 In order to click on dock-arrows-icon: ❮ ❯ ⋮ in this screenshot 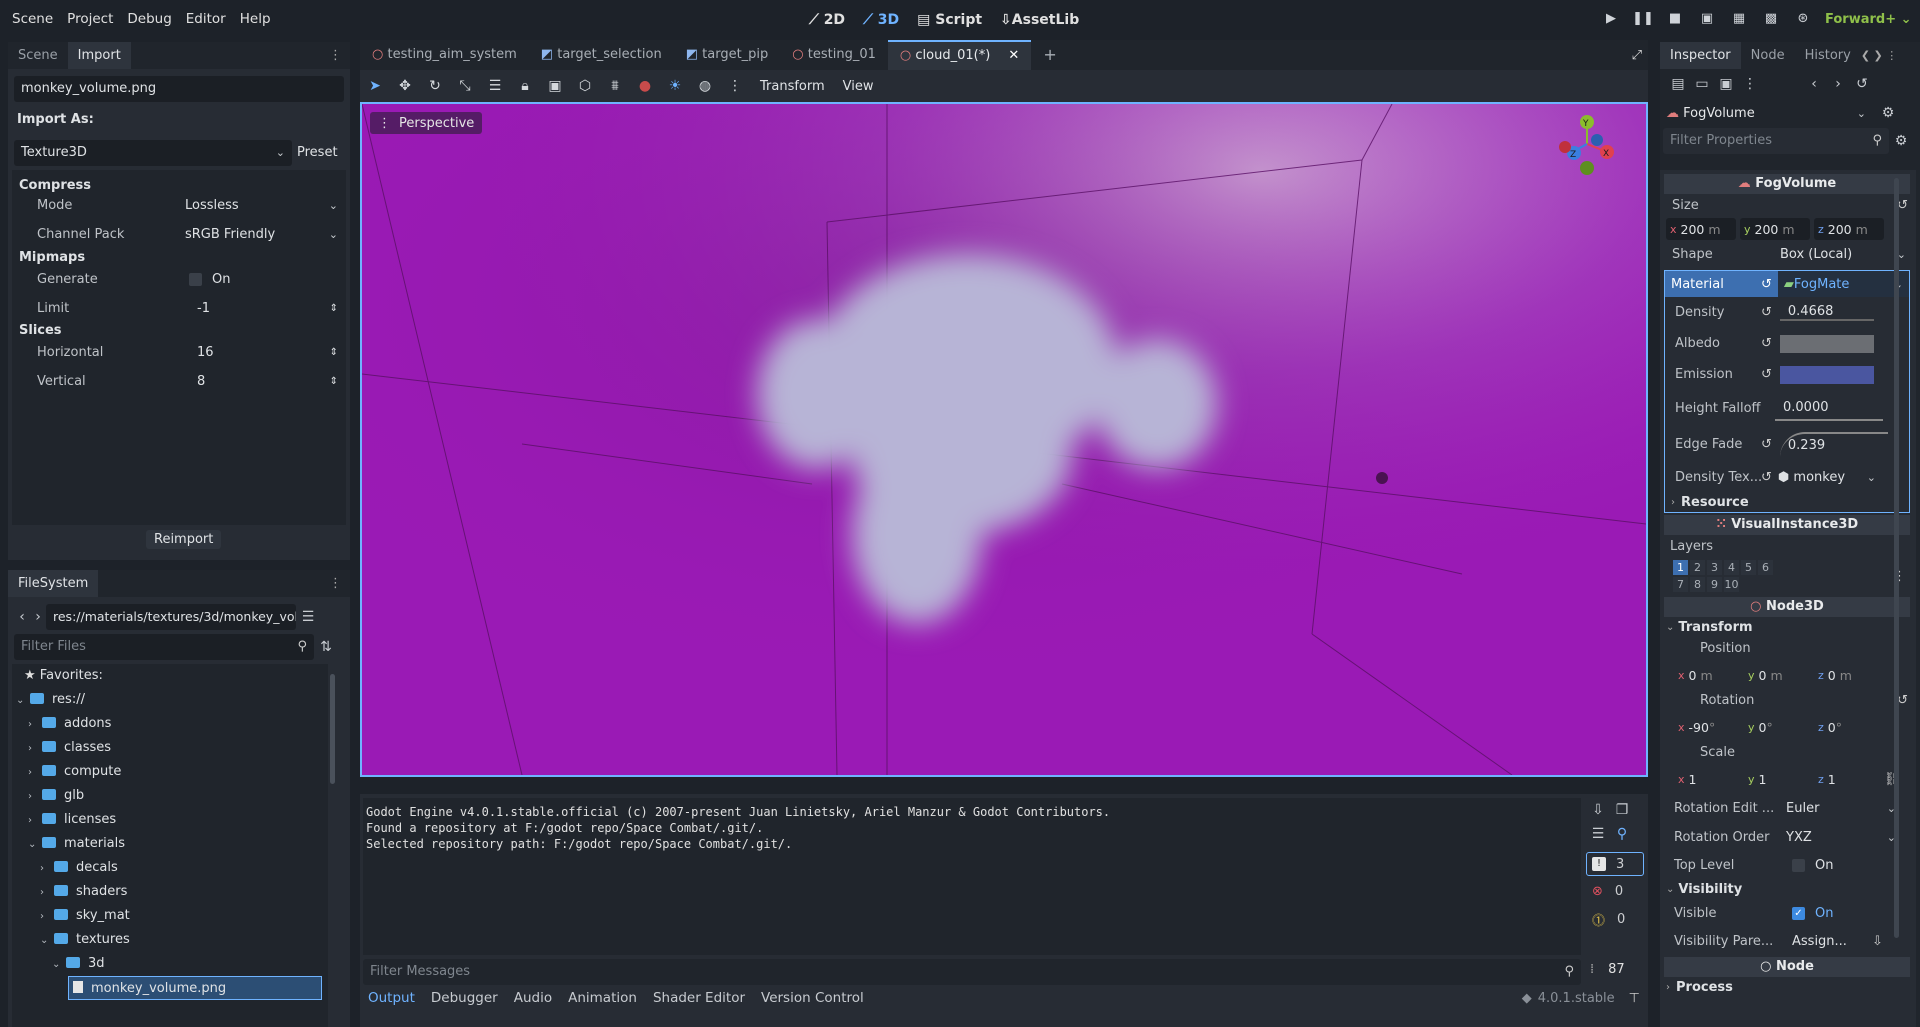, I will do `click(1879, 55)`.